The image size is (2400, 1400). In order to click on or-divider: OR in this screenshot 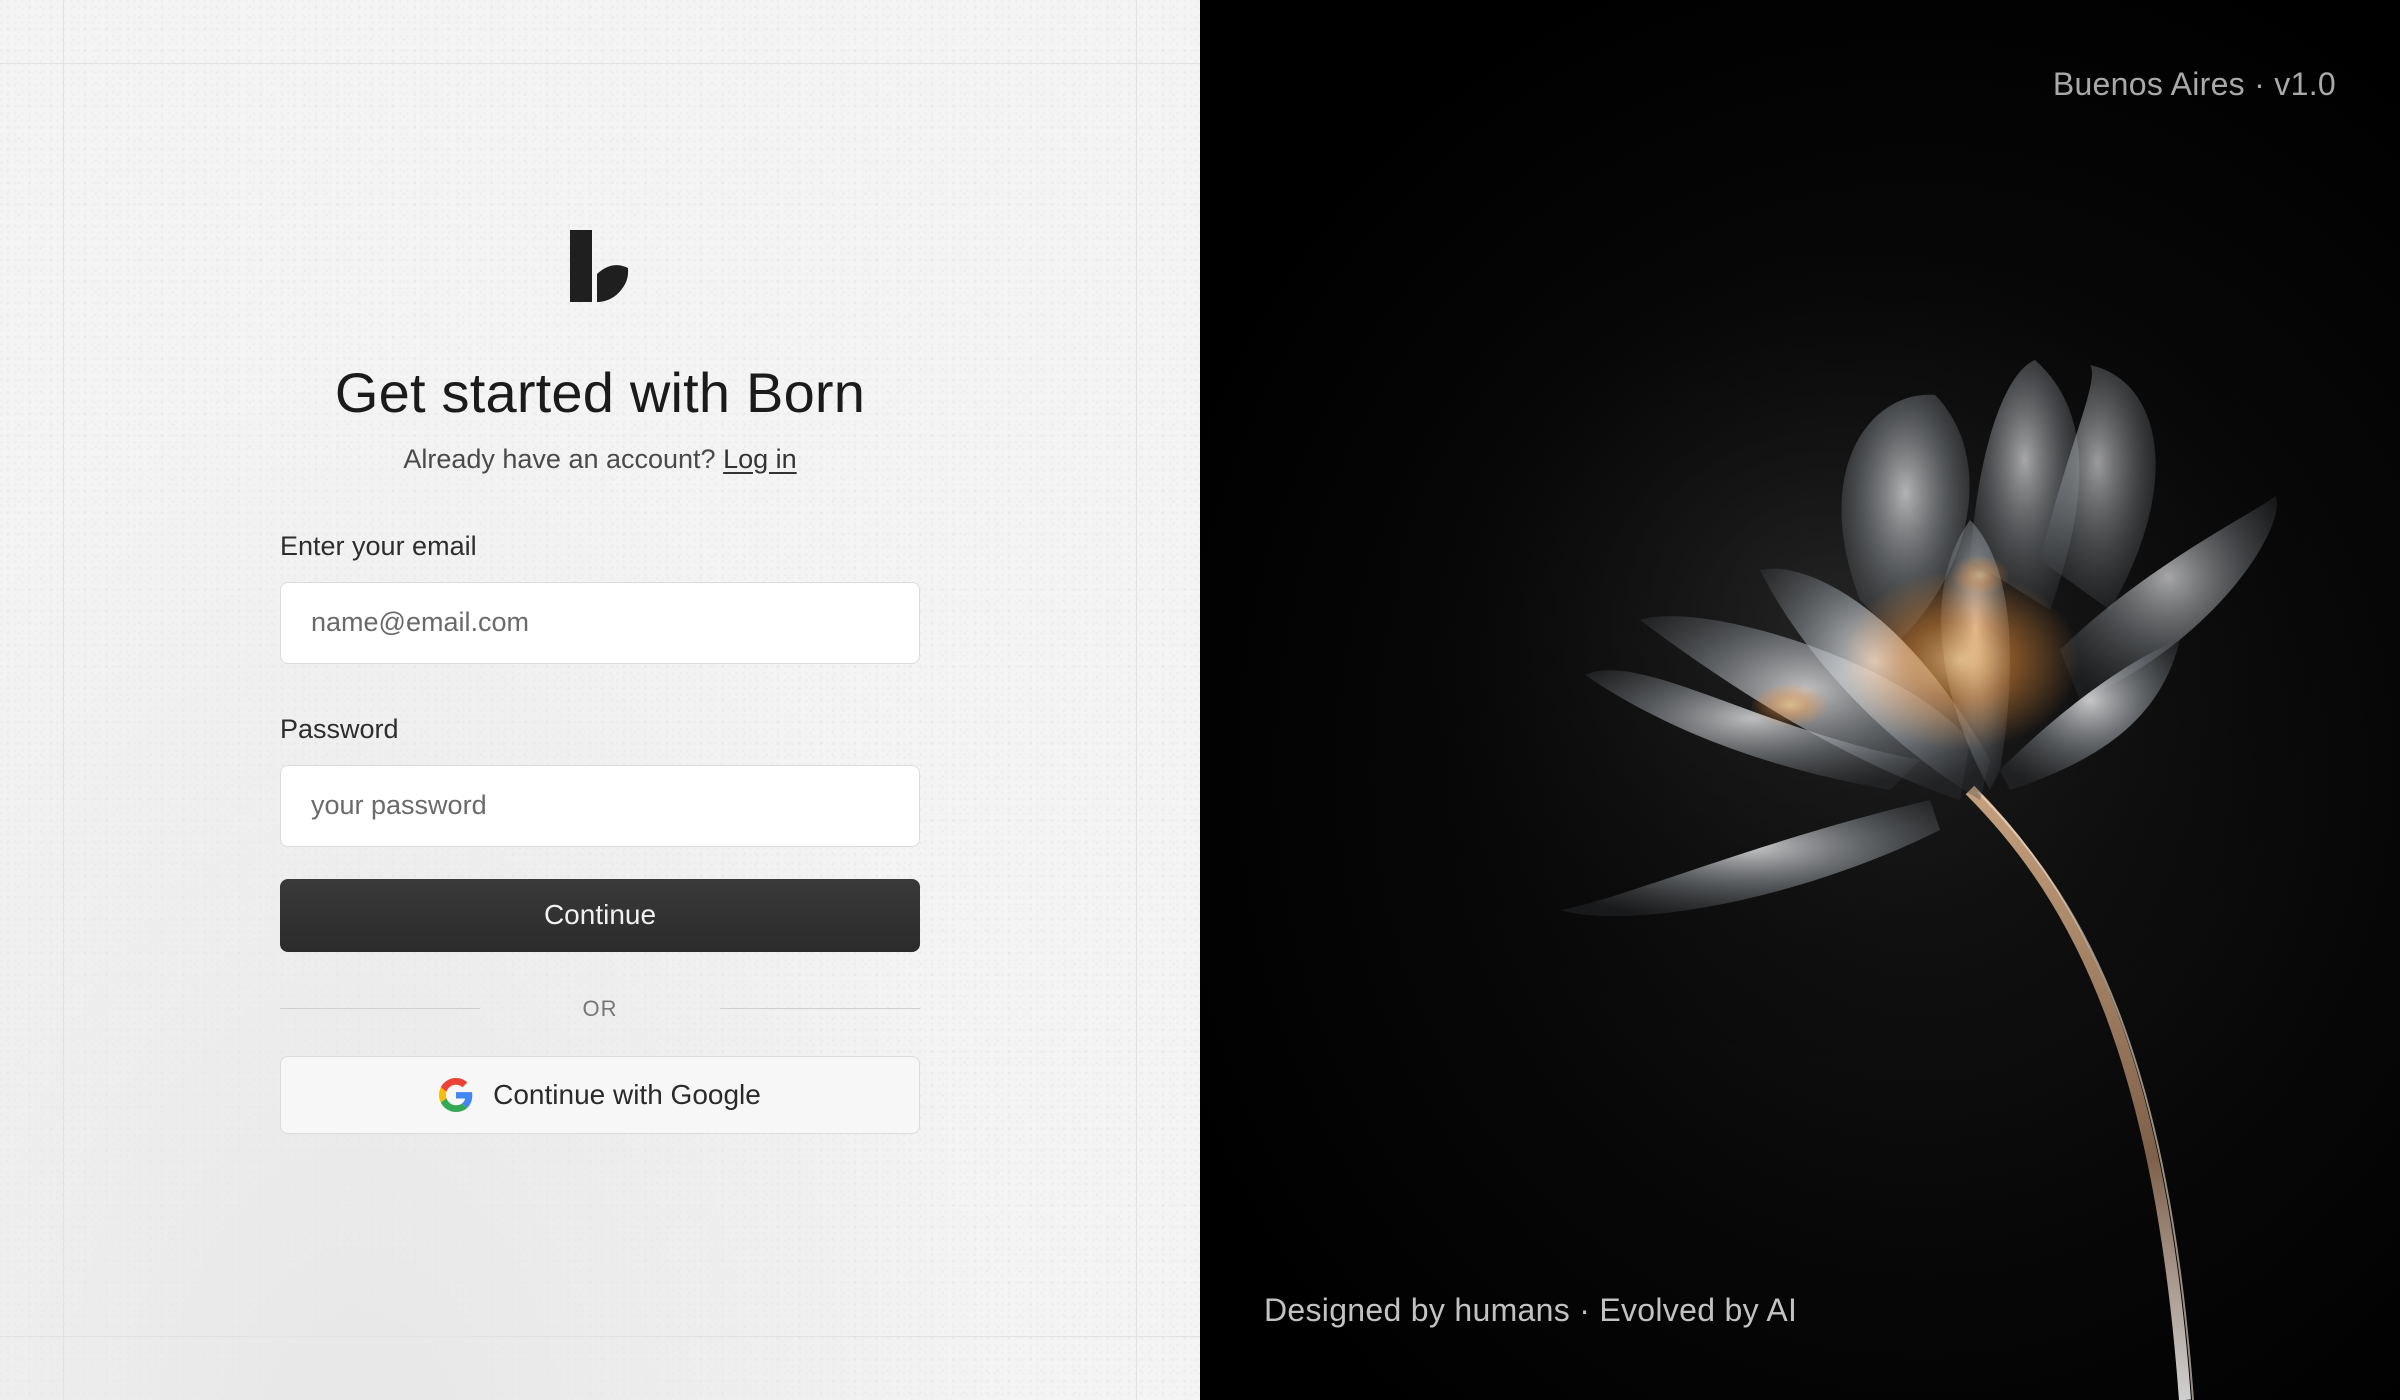, I will do `click(600, 1009)`.